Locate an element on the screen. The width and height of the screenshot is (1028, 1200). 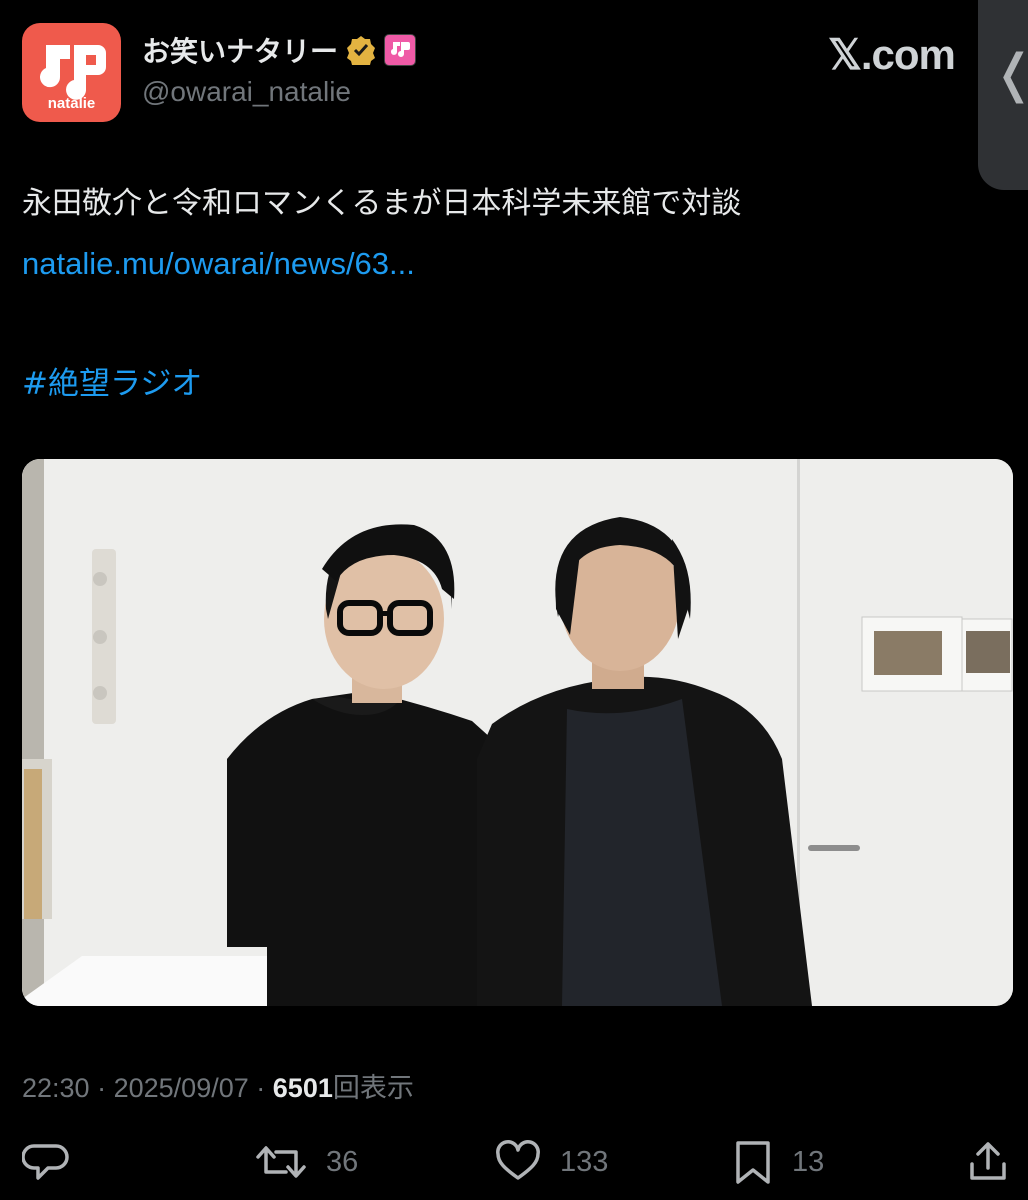
tweet-date: 2025/09/07 is located at coordinates (181, 1088).